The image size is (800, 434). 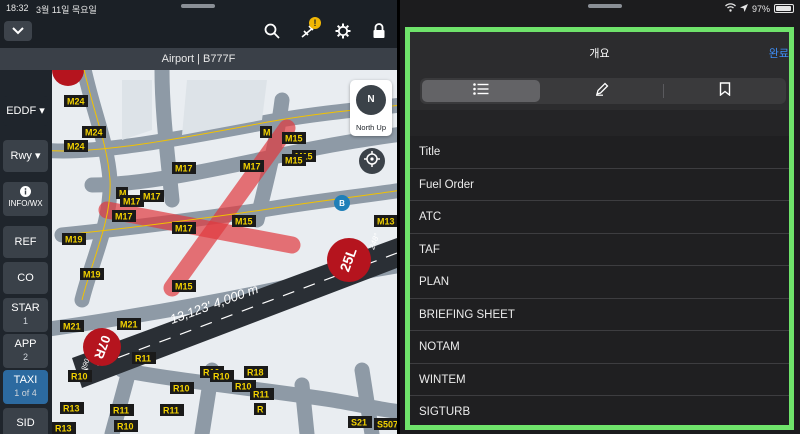 I want to click on svg-text: M13, so click(x=386, y=222).